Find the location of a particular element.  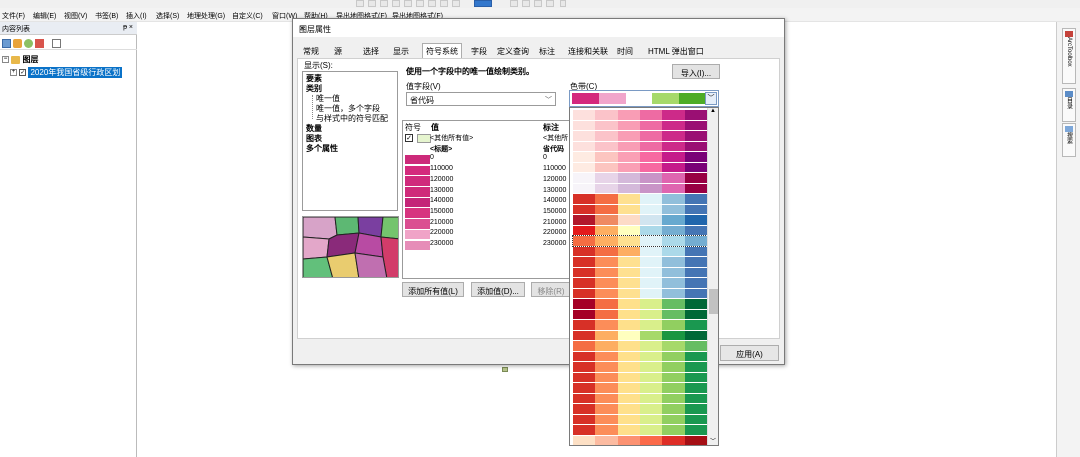

menu-view: 视图(V) is located at coordinates (75, 16).